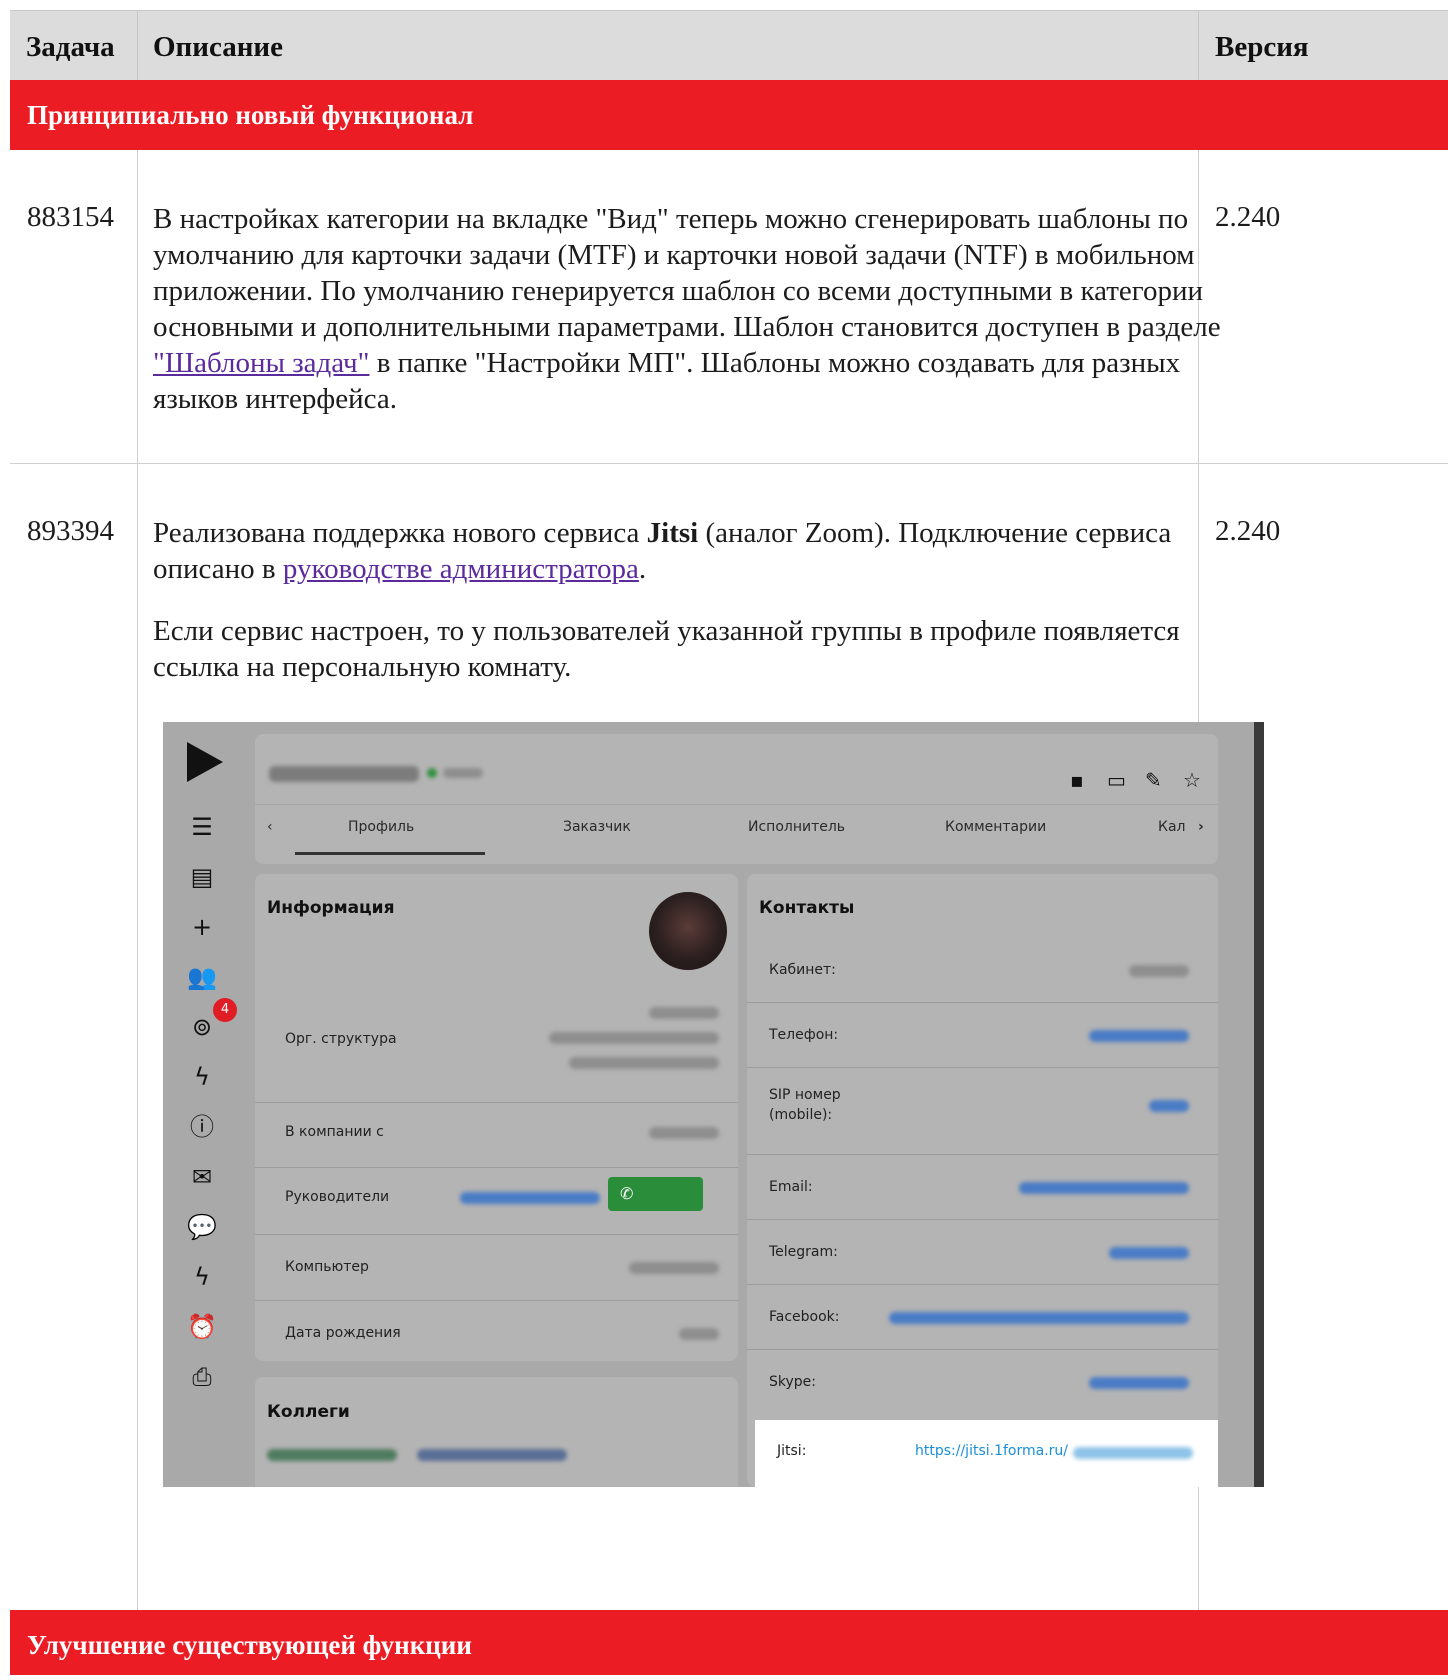 The width and height of the screenshot is (1448, 1680). Describe the element at coordinates (261, 363) in the screenshot. I see `task-templates-link: "Шаблоны задач"` at that location.